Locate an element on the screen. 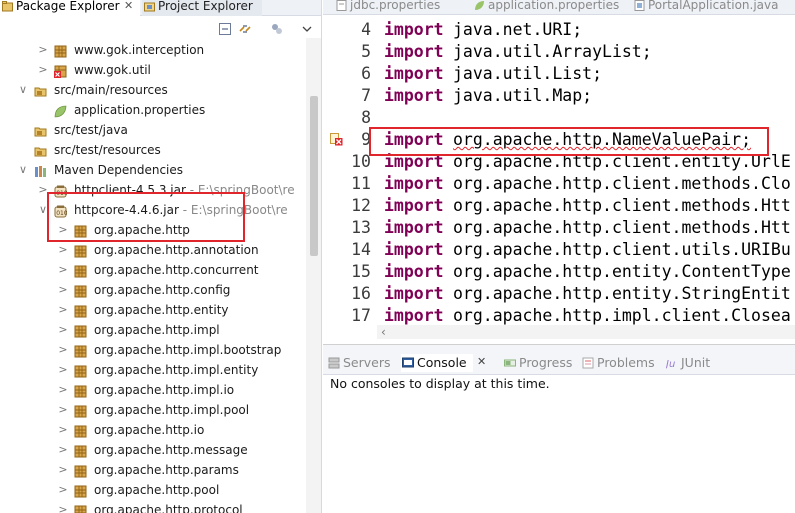  tree-item: > org.apache.http.io is located at coordinates (153, 430).